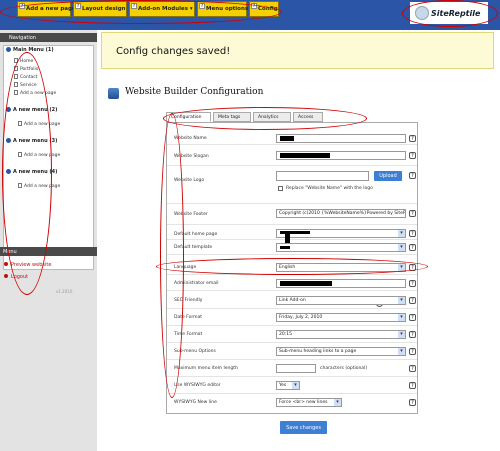 The image size is (500, 451). Describe the element at coordinates (162, 9) in the screenshot. I see `addon-modules-button: ? Add-on Modules ▾` at that location.